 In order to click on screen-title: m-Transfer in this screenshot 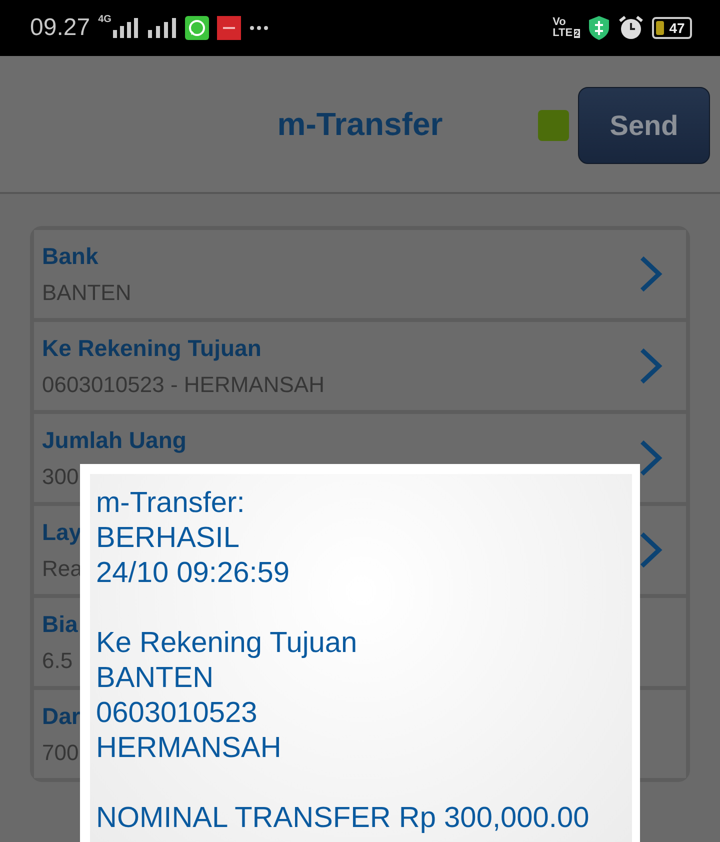, I will do `click(360, 124)`.